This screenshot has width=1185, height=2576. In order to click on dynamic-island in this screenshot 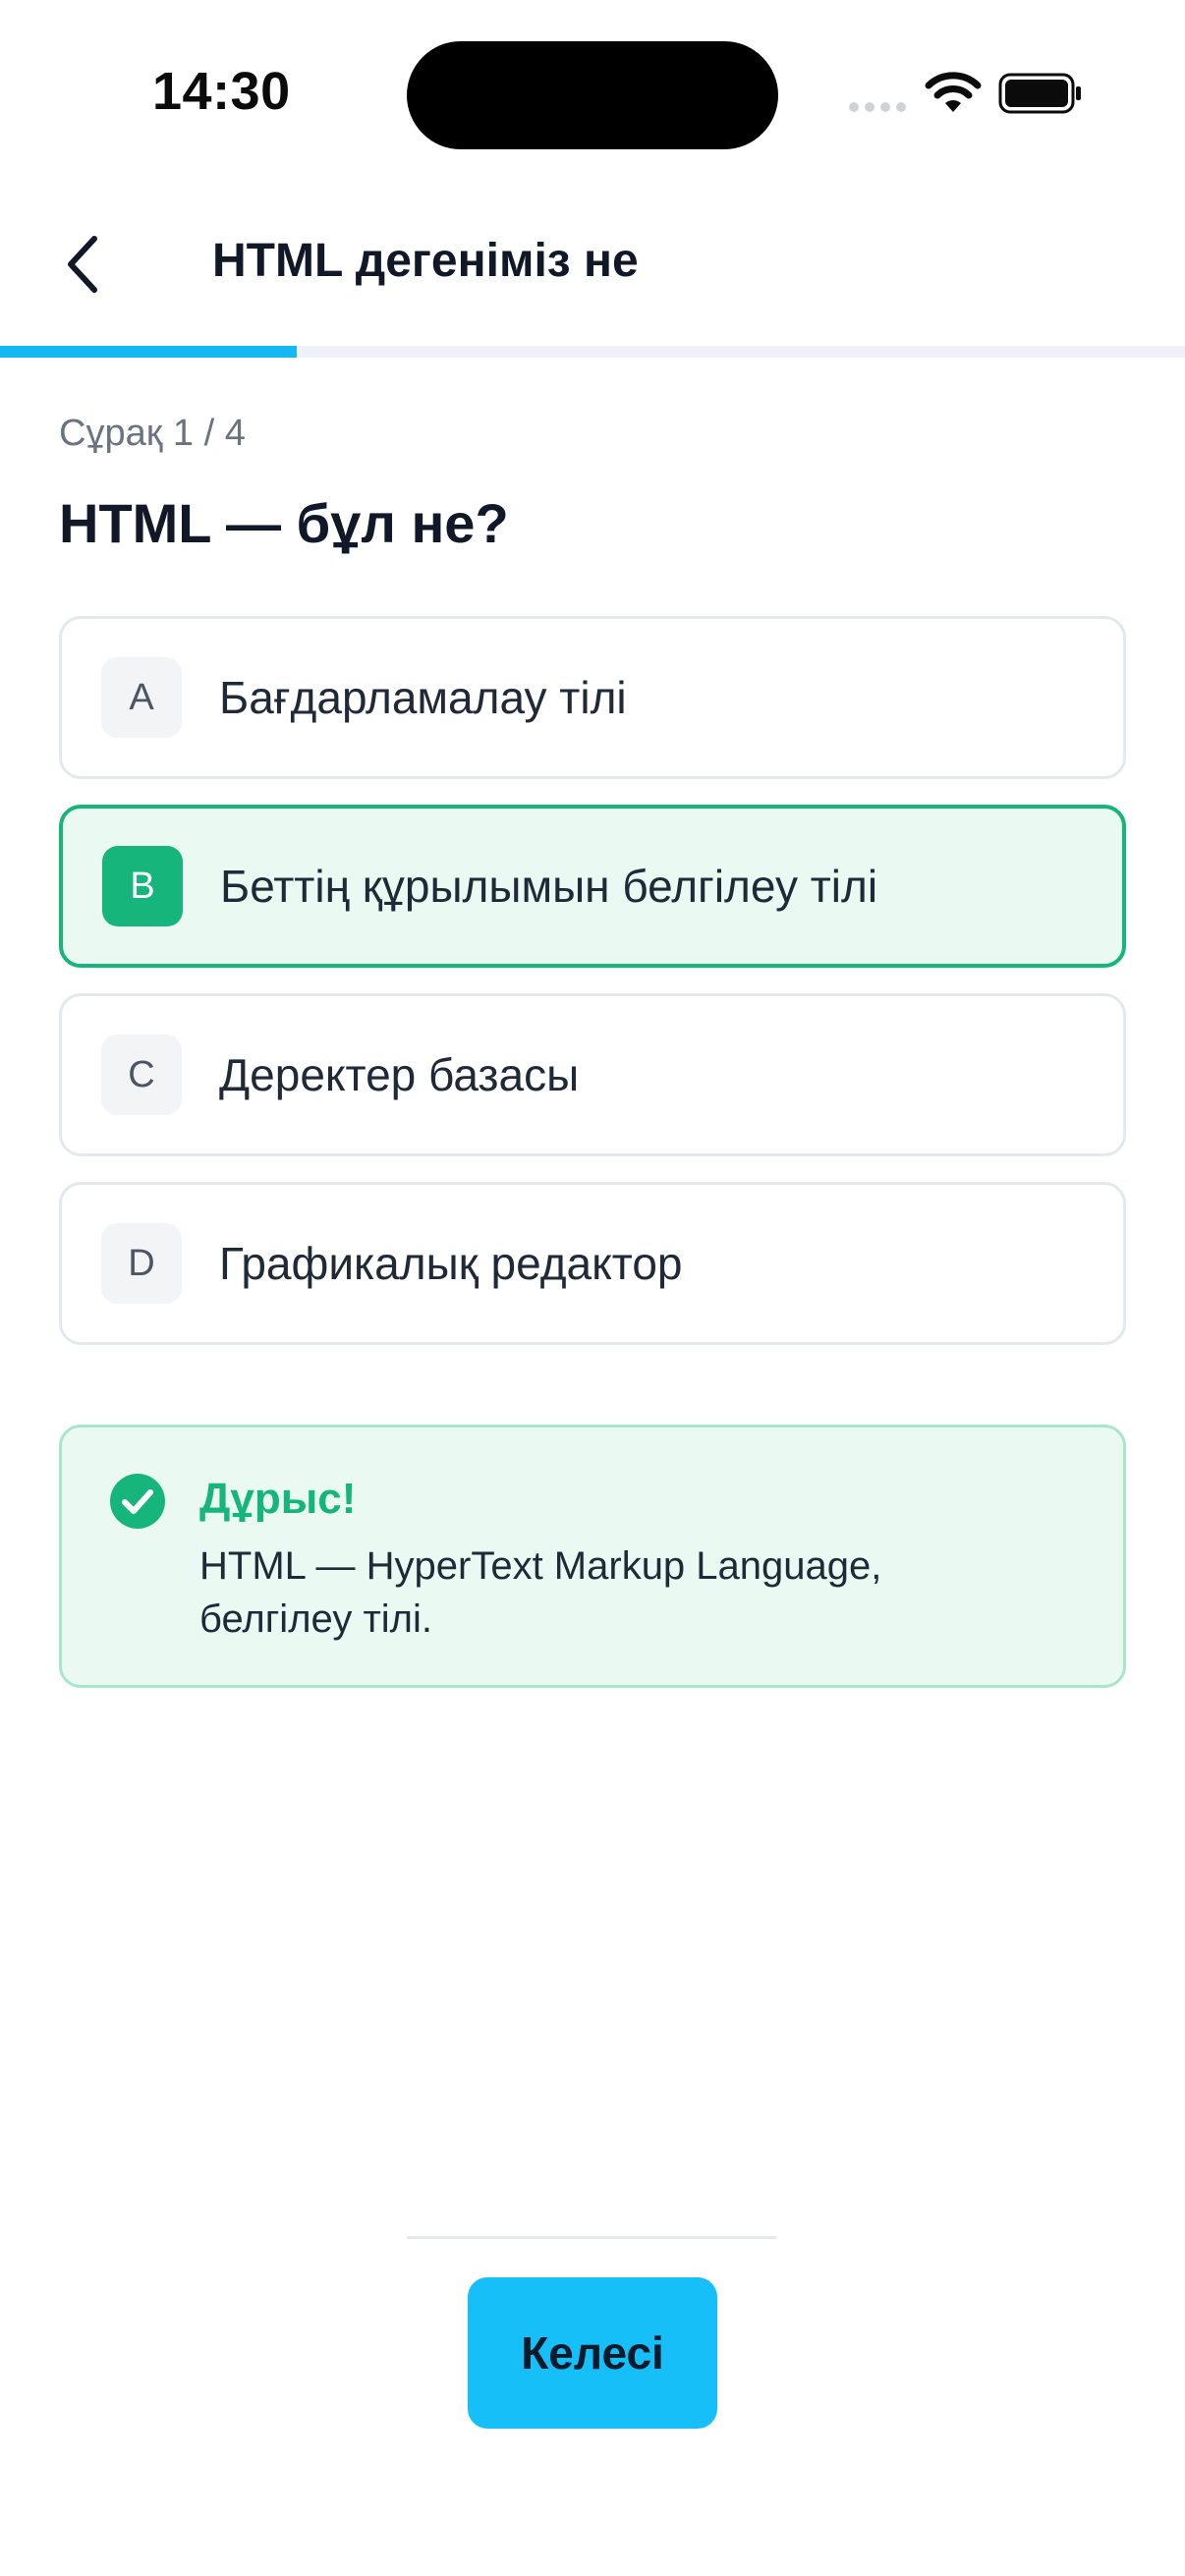, I will do `click(592, 95)`.